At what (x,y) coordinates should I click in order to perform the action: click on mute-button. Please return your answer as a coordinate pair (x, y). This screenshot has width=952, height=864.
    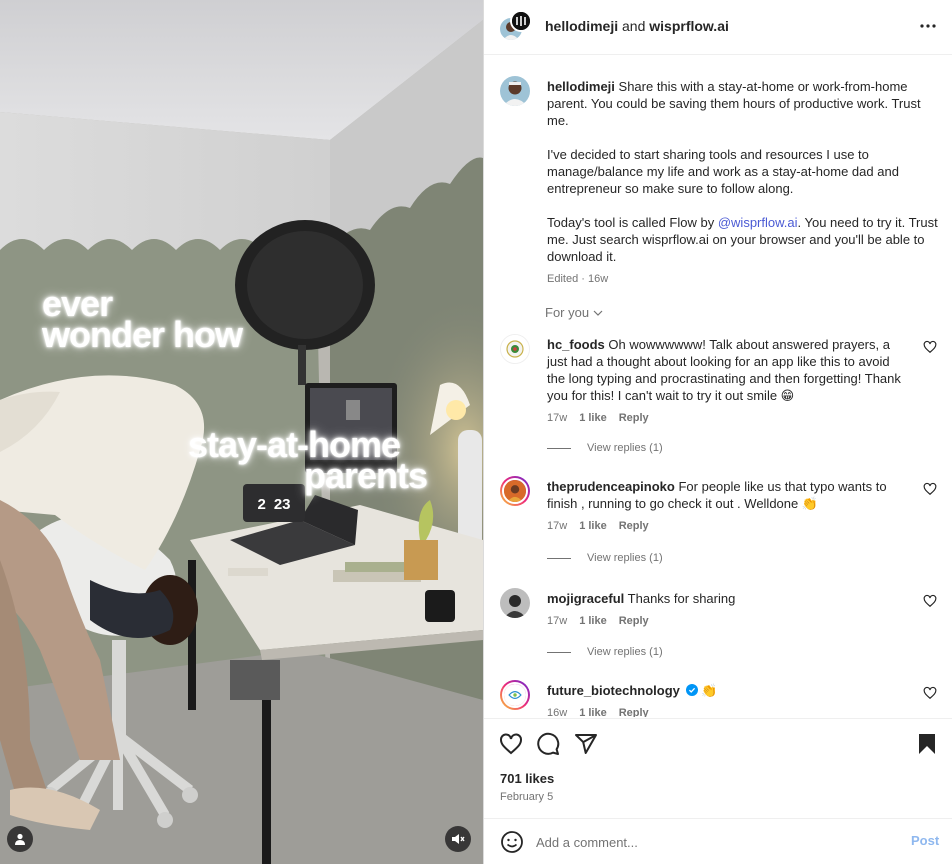
    Looking at the image, I should click on (458, 839).